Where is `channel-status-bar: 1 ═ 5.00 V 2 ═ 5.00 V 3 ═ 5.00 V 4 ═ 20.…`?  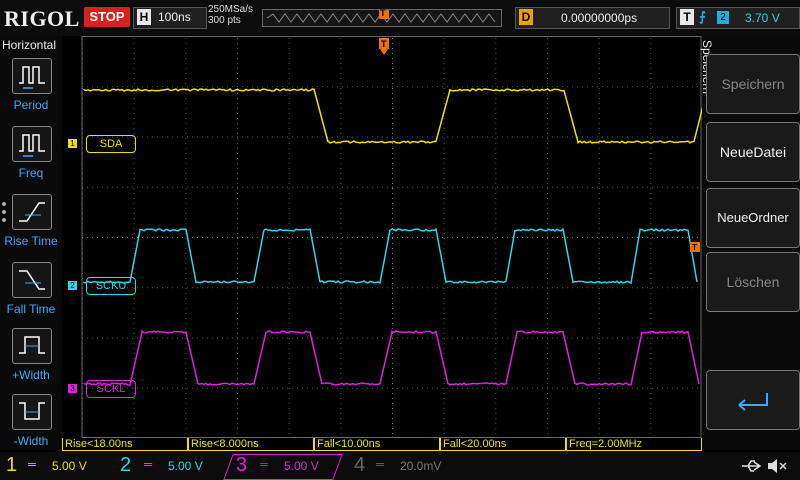 channel-status-bar: 1 ═ 5.00 V 2 ═ 5.00 V 3 ═ 5.00 V 4 ═ 20.… is located at coordinates (400, 466).